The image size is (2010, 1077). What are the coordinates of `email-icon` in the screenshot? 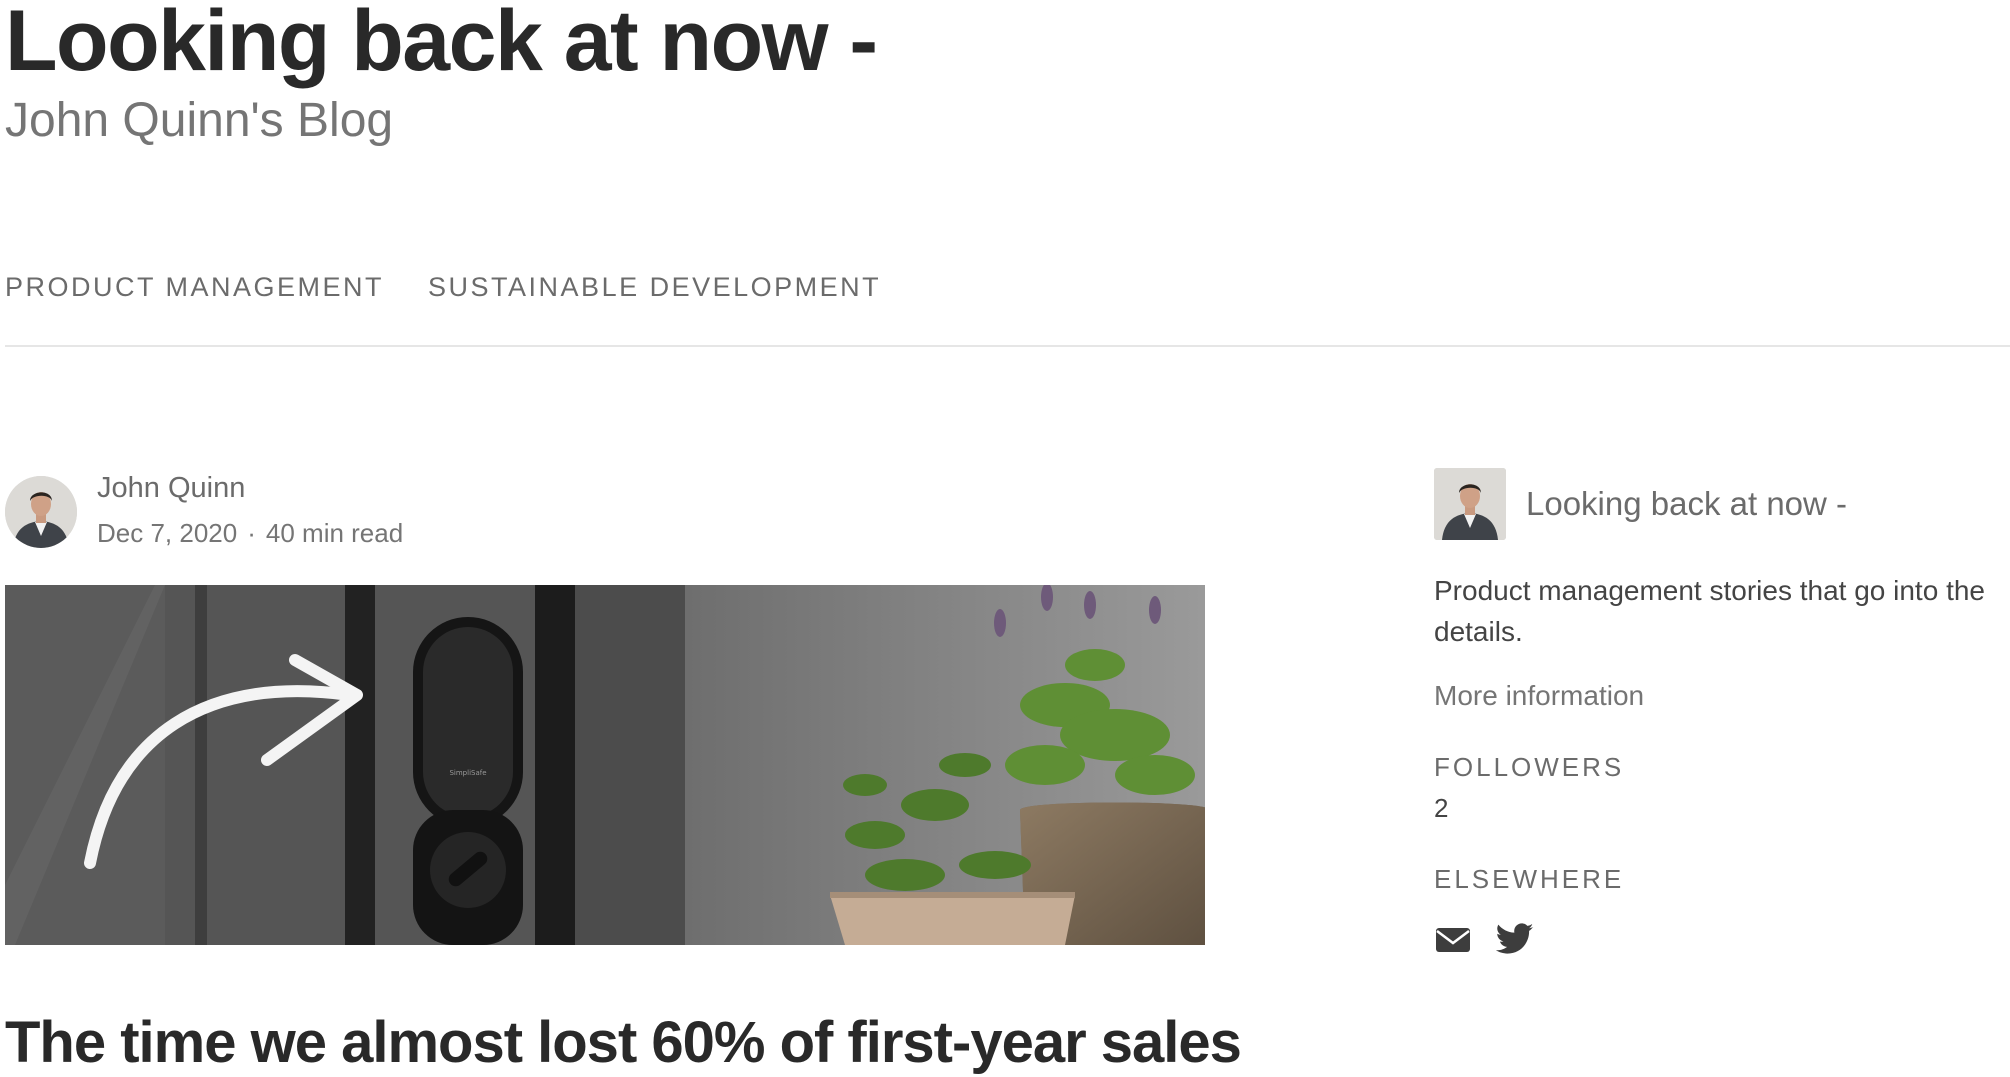 It's located at (1453, 939).